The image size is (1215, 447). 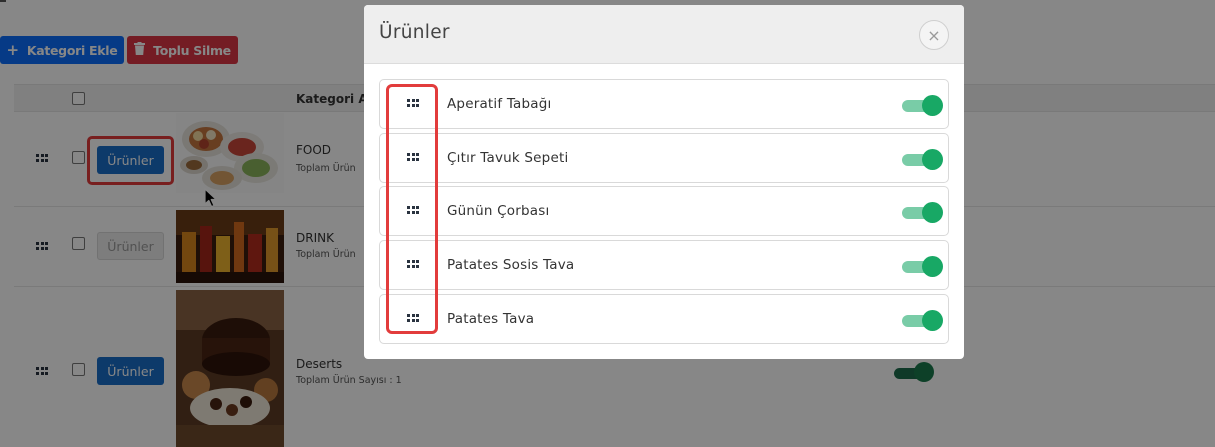 I want to click on product-item: Günün Çorbası, so click(x=664, y=211).